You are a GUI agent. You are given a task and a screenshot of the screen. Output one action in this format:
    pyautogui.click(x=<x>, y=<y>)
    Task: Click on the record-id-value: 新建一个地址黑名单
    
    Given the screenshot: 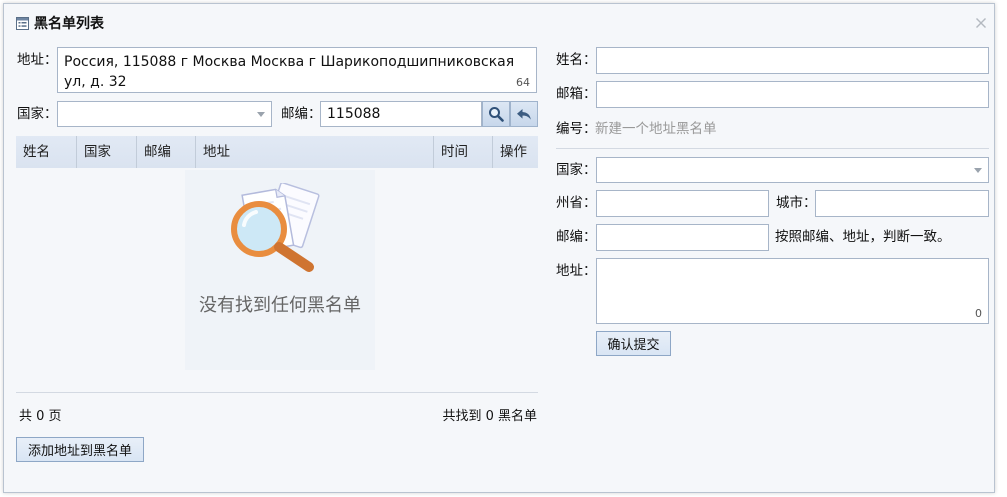 What is the action you would take?
    pyautogui.click(x=656, y=129)
    